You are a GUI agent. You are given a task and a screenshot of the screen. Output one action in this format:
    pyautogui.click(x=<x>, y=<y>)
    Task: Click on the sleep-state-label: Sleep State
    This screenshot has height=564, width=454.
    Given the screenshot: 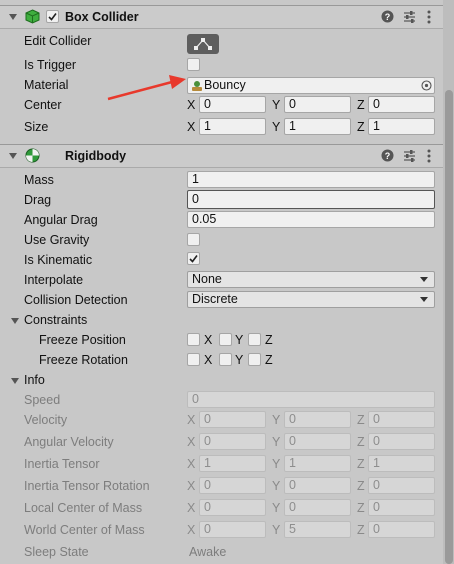 What is the action you would take?
    pyautogui.click(x=56, y=552)
    